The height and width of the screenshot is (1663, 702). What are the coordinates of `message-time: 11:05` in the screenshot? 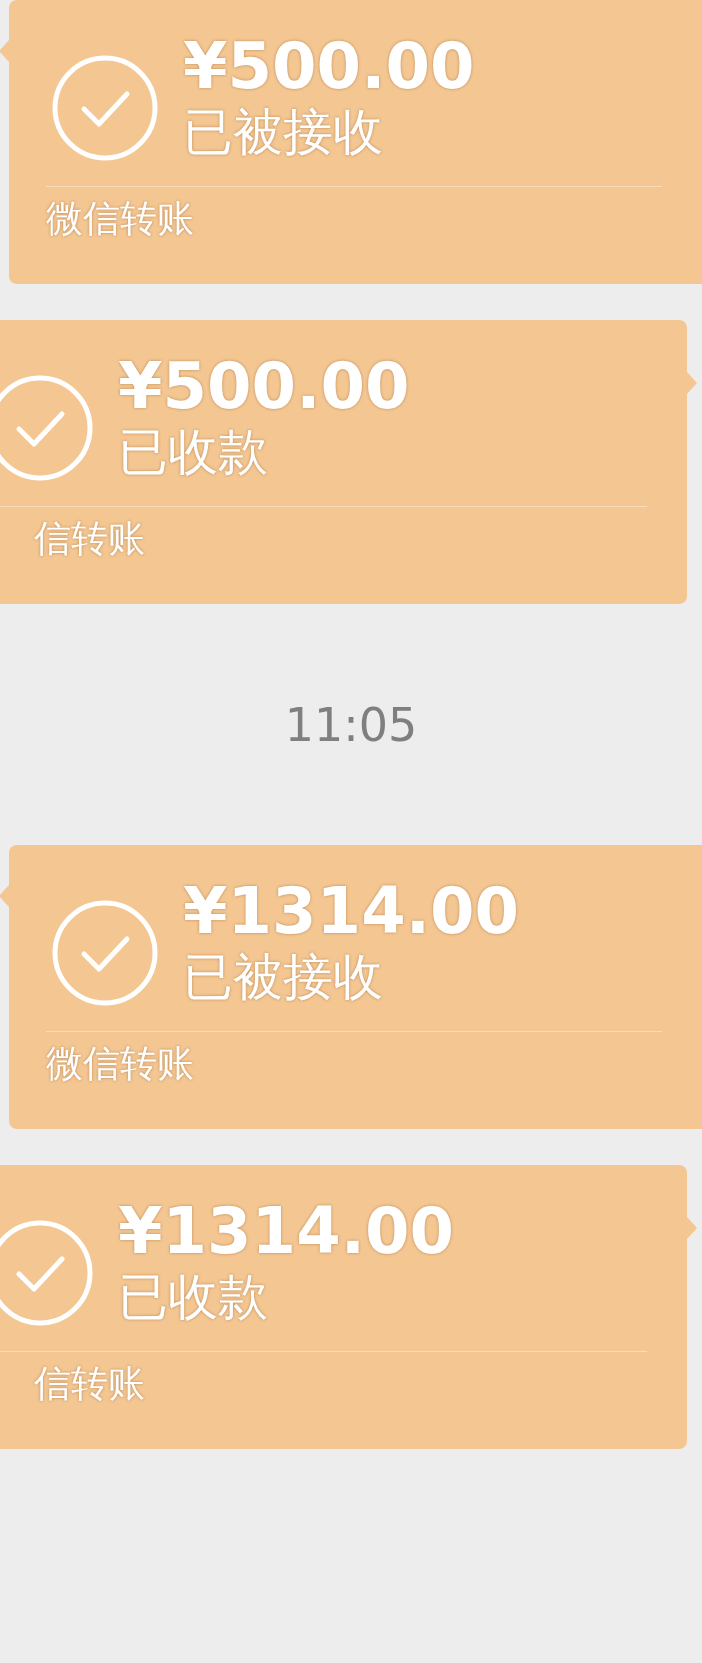 It's located at (351, 724).